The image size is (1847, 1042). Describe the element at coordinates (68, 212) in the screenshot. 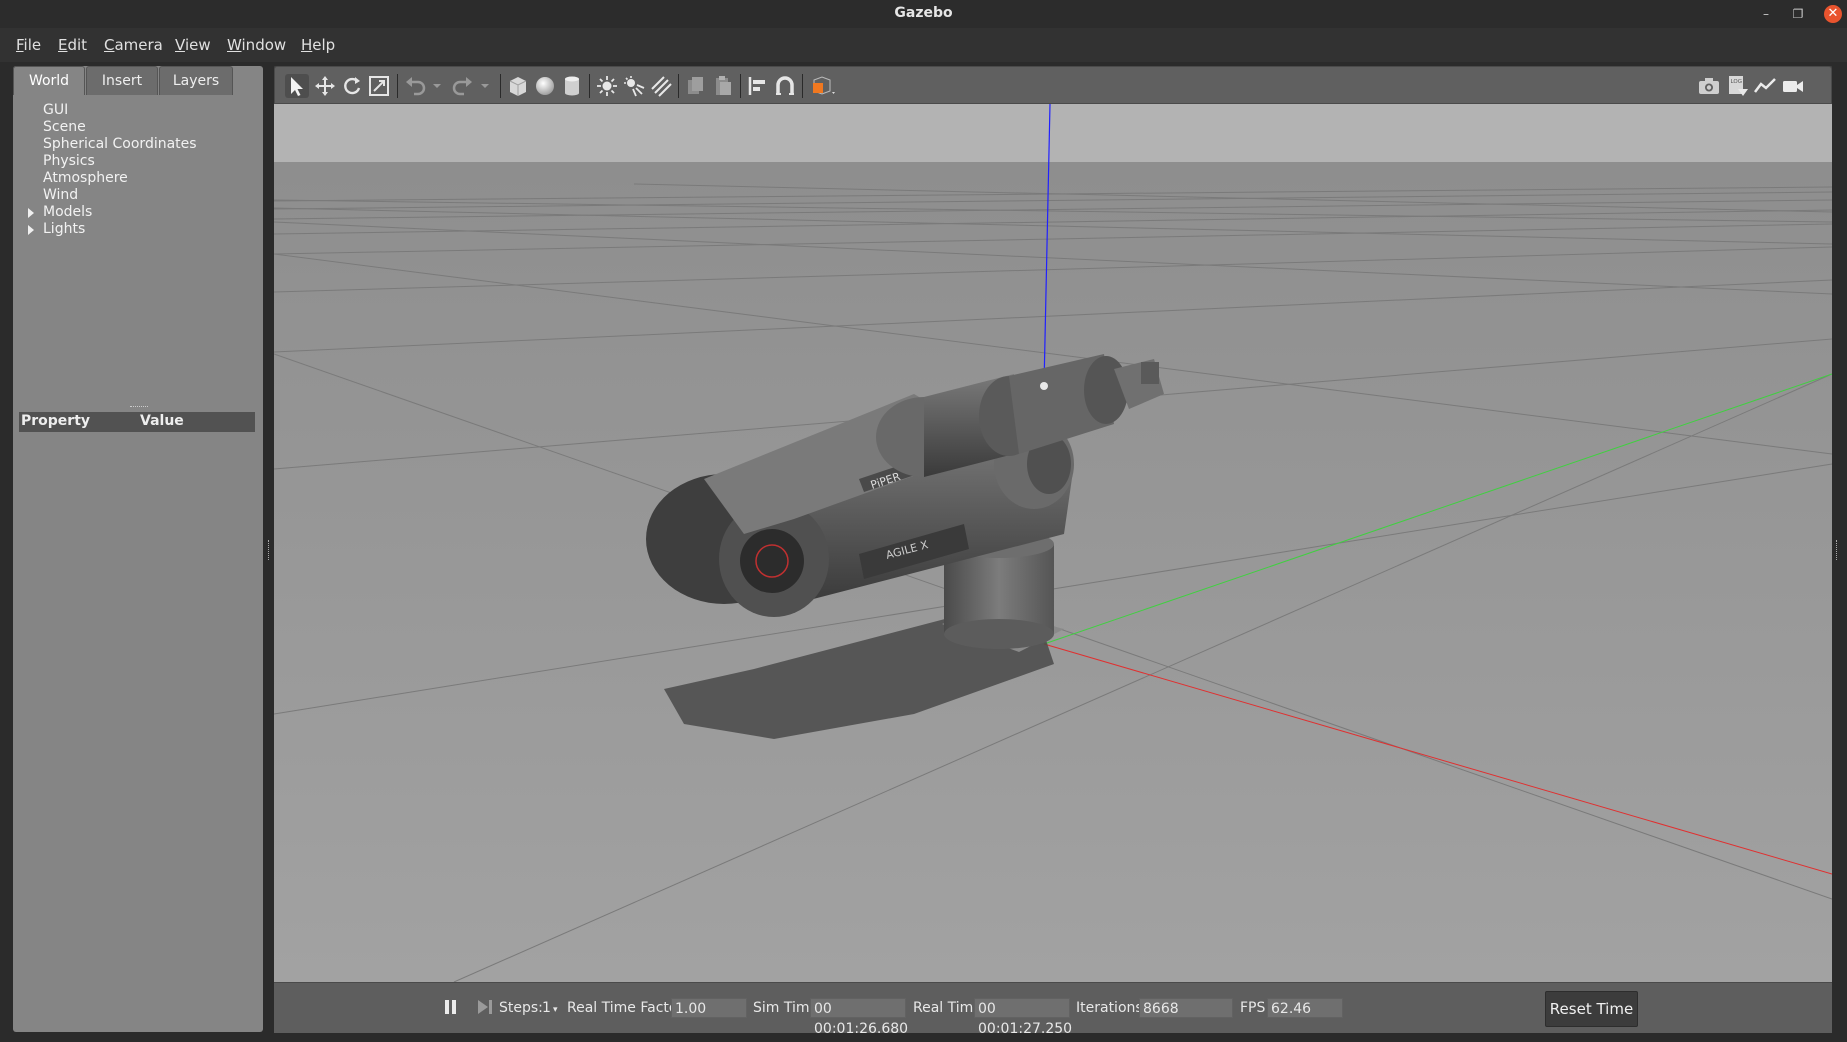

I see `tree-item-label: Models` at that location.